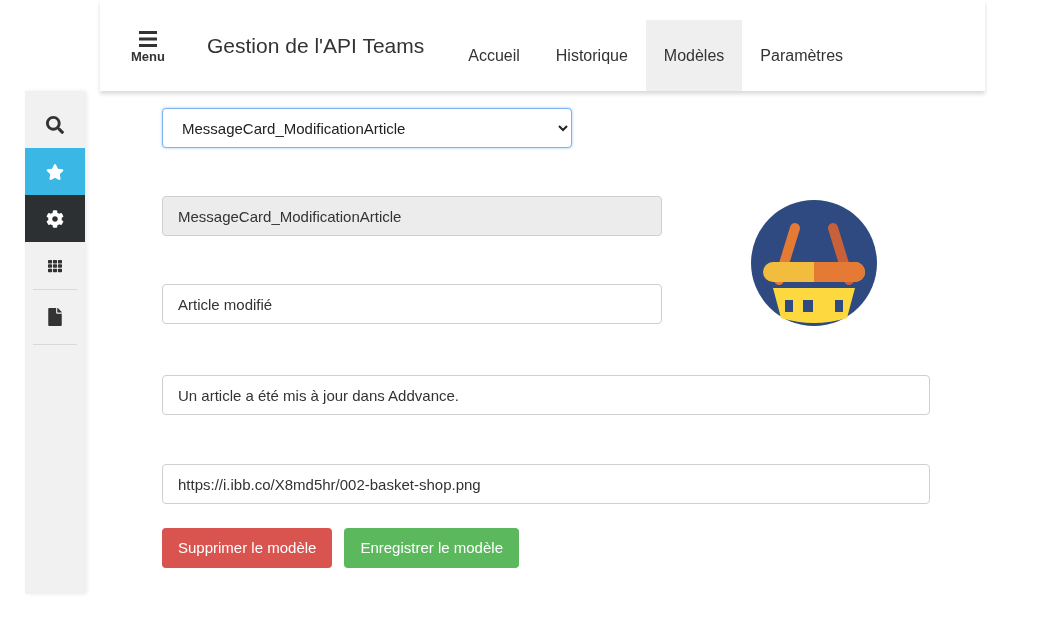  What do you see at coordinates (316, 45) in the screenshot?
I see `app-title: Gestion de l'API Teams` at bounding box center [316, 45].